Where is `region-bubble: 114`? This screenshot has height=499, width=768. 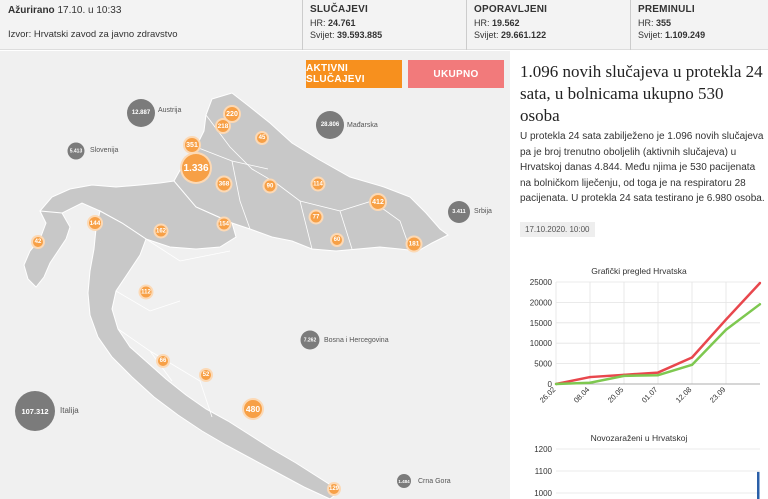 region-bubble: 114 is located at coordinates (318, 184).